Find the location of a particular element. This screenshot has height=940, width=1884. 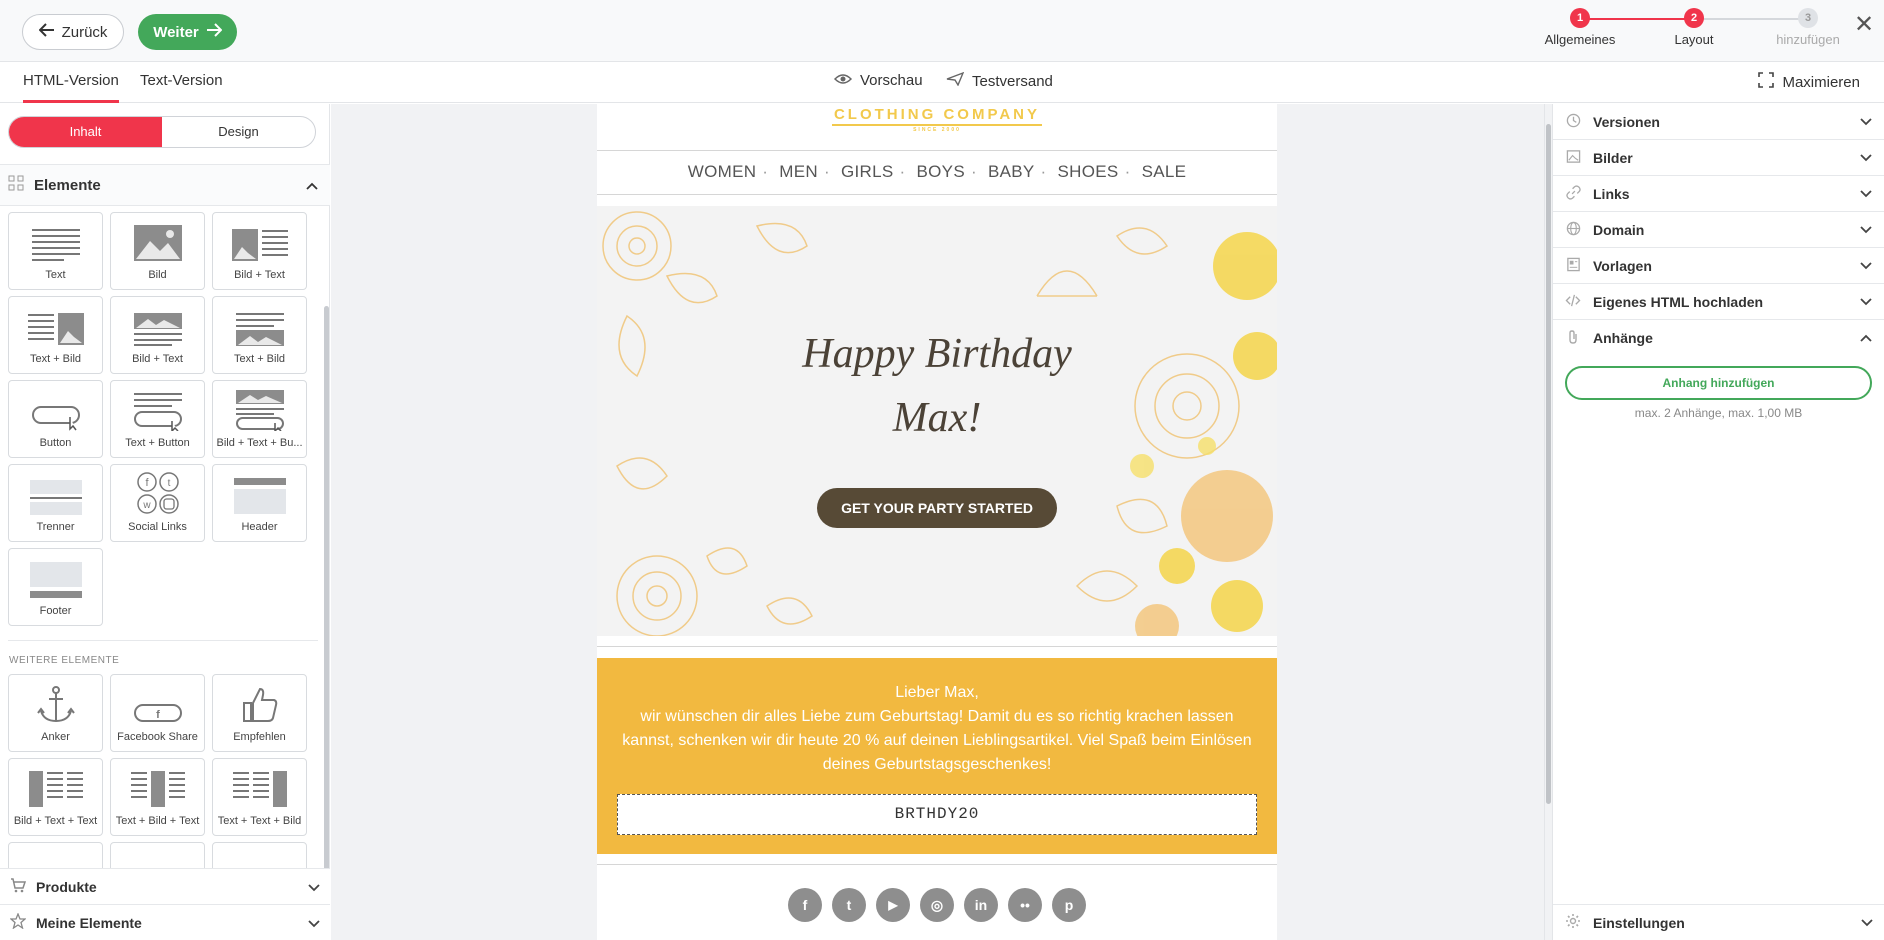

element-recommend: Empfehlen is located at coordinates (259, 713).